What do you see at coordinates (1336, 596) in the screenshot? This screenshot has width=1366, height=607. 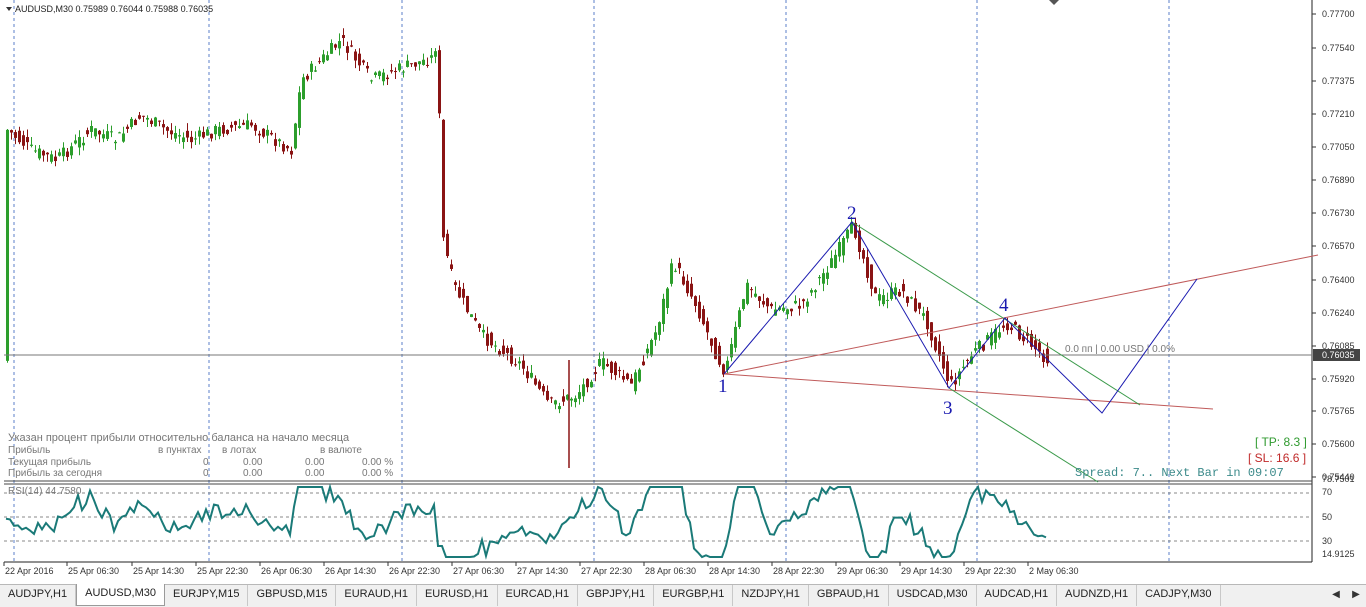 I see `tab-scroll-left-icon: ◀` at bounding box center [1336, 596].